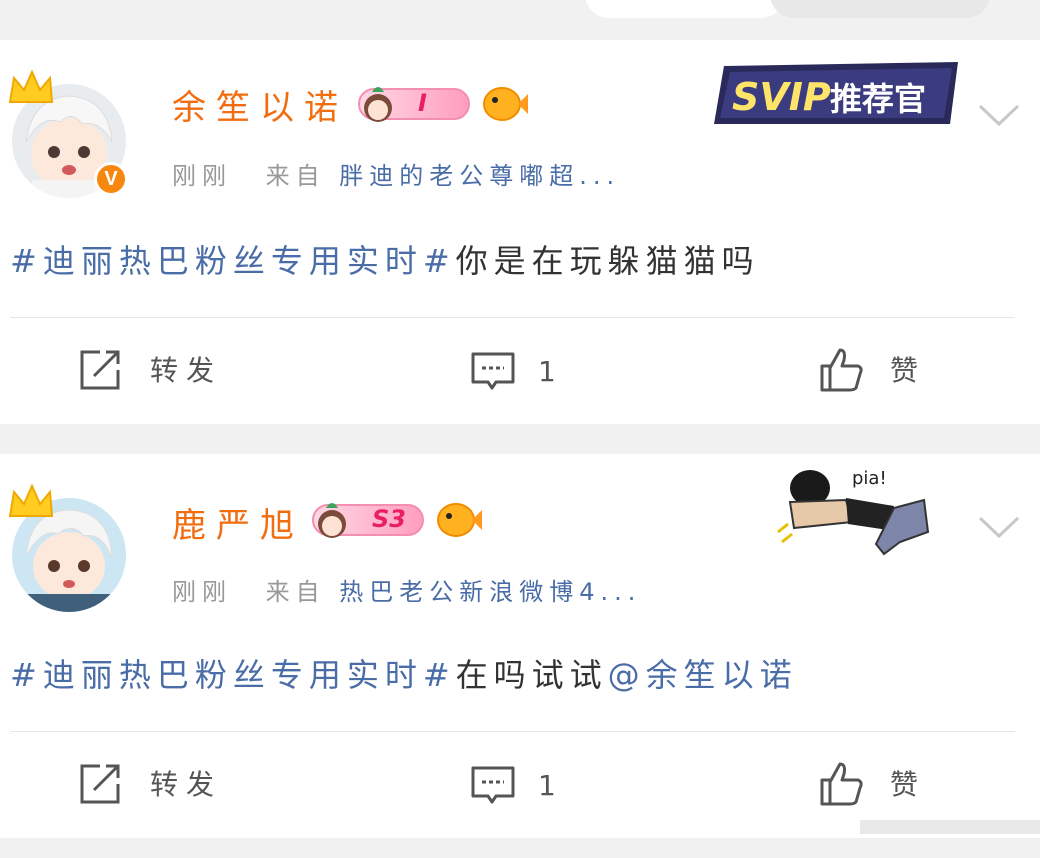 This screenshot has height=858, width=1040. What do you see at coordinates (238, 522) in the screenshot?
I see `username: 鹿严旭` at bounding box center [238, 522].